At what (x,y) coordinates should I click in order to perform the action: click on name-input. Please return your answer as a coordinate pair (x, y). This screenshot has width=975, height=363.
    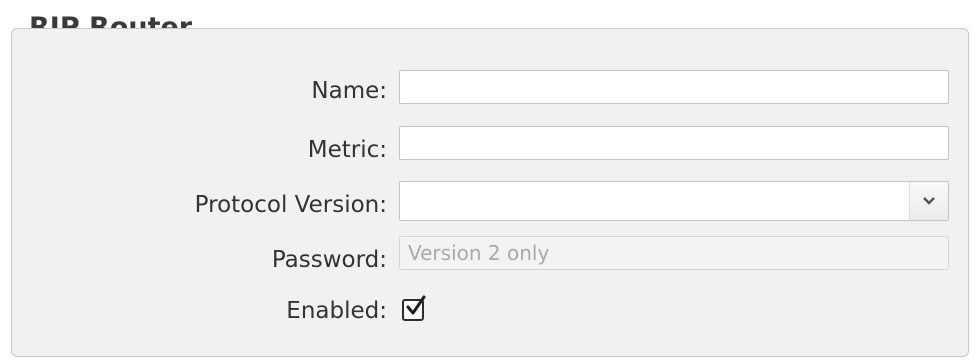
    Looking at the image, I should click on (674, 87).